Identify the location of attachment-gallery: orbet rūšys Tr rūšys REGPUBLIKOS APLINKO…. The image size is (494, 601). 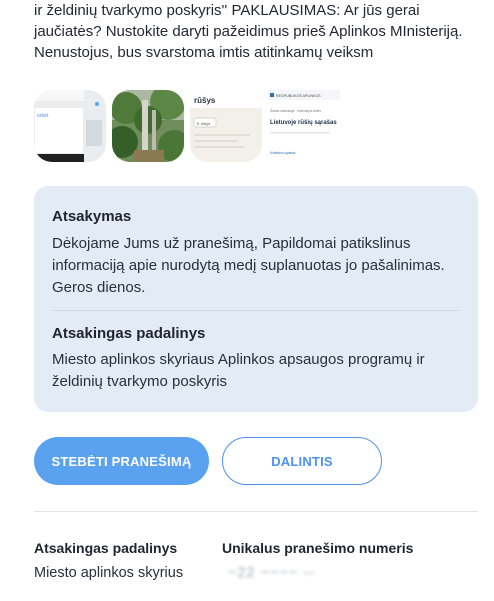
(194, 126).